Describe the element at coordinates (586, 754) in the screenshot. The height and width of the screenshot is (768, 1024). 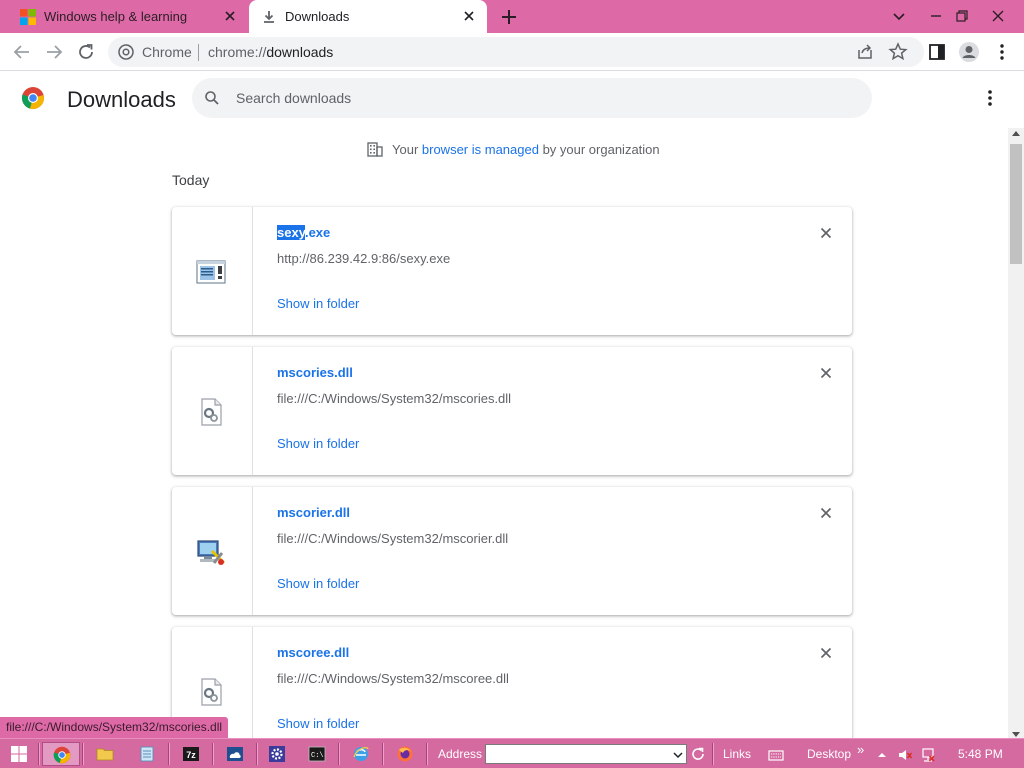
I see `taskbar-address-input` at that location.